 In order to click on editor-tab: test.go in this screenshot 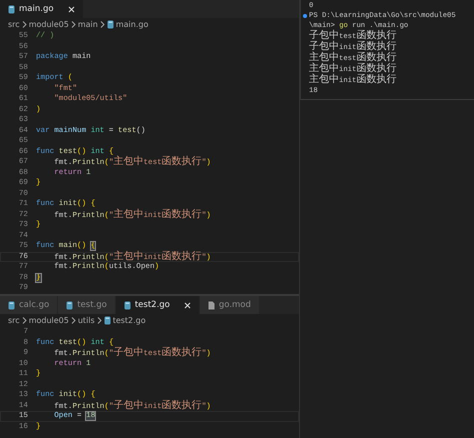, I will do `click(87, 305)`.